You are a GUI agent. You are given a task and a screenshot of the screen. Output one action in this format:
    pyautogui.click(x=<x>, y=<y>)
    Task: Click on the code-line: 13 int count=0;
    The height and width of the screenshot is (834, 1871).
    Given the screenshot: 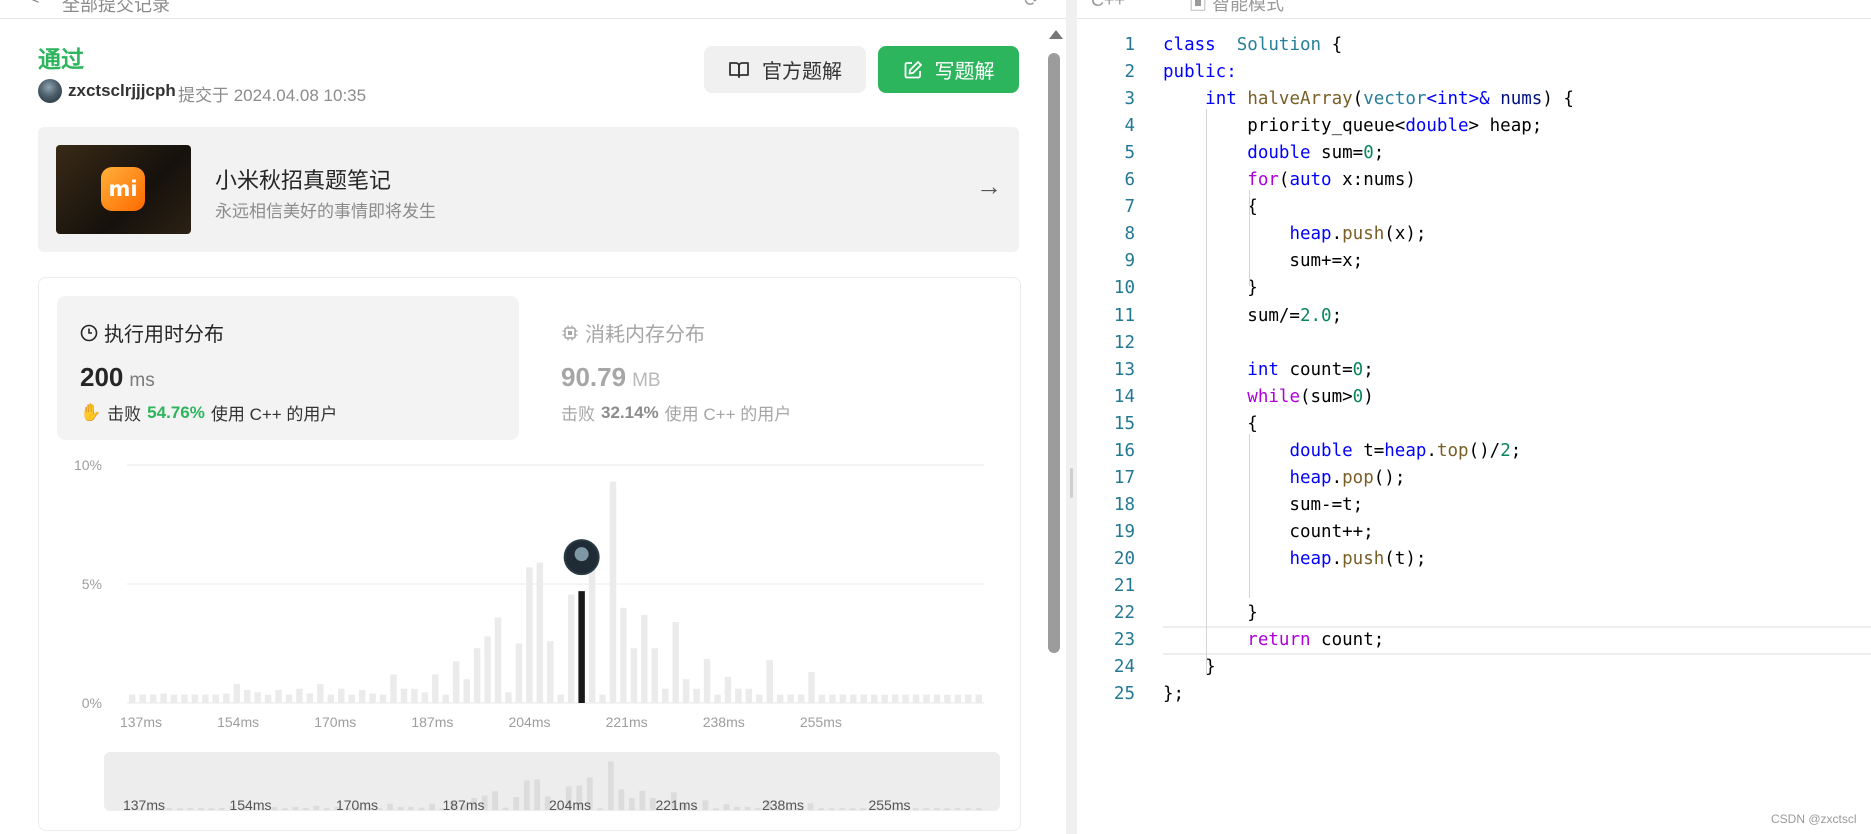 What is the action you would take?
    pyautogui.click(x=1474, y=370)
    